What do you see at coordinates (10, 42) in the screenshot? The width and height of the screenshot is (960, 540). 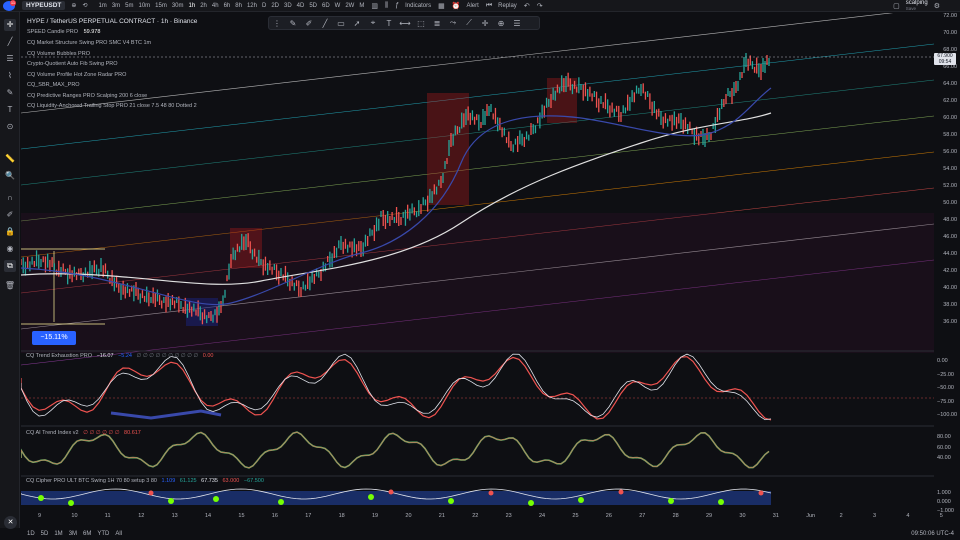 I see `trendline-icon: ╱` at bounding box center [10, 42].